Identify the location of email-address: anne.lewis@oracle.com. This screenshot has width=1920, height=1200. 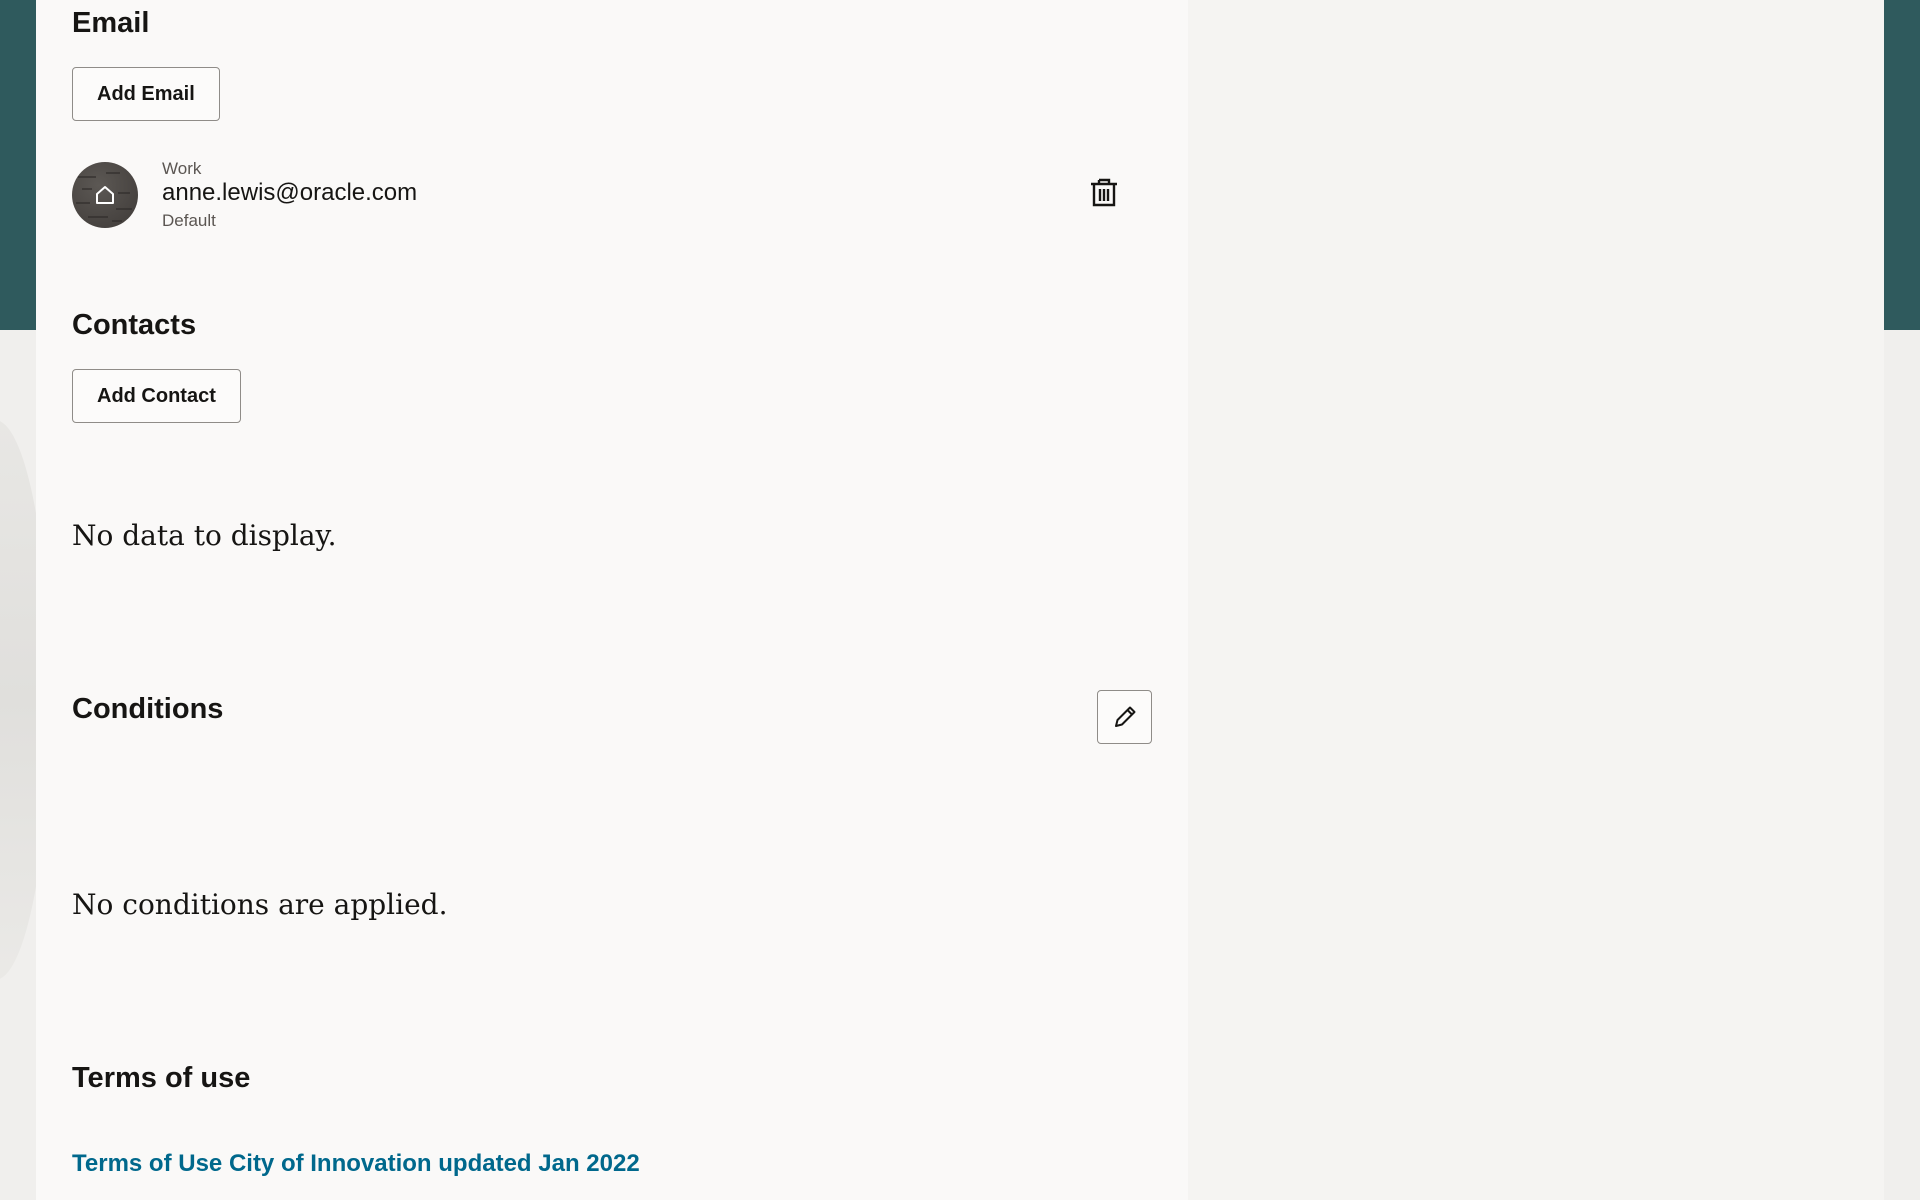
(290, 192).